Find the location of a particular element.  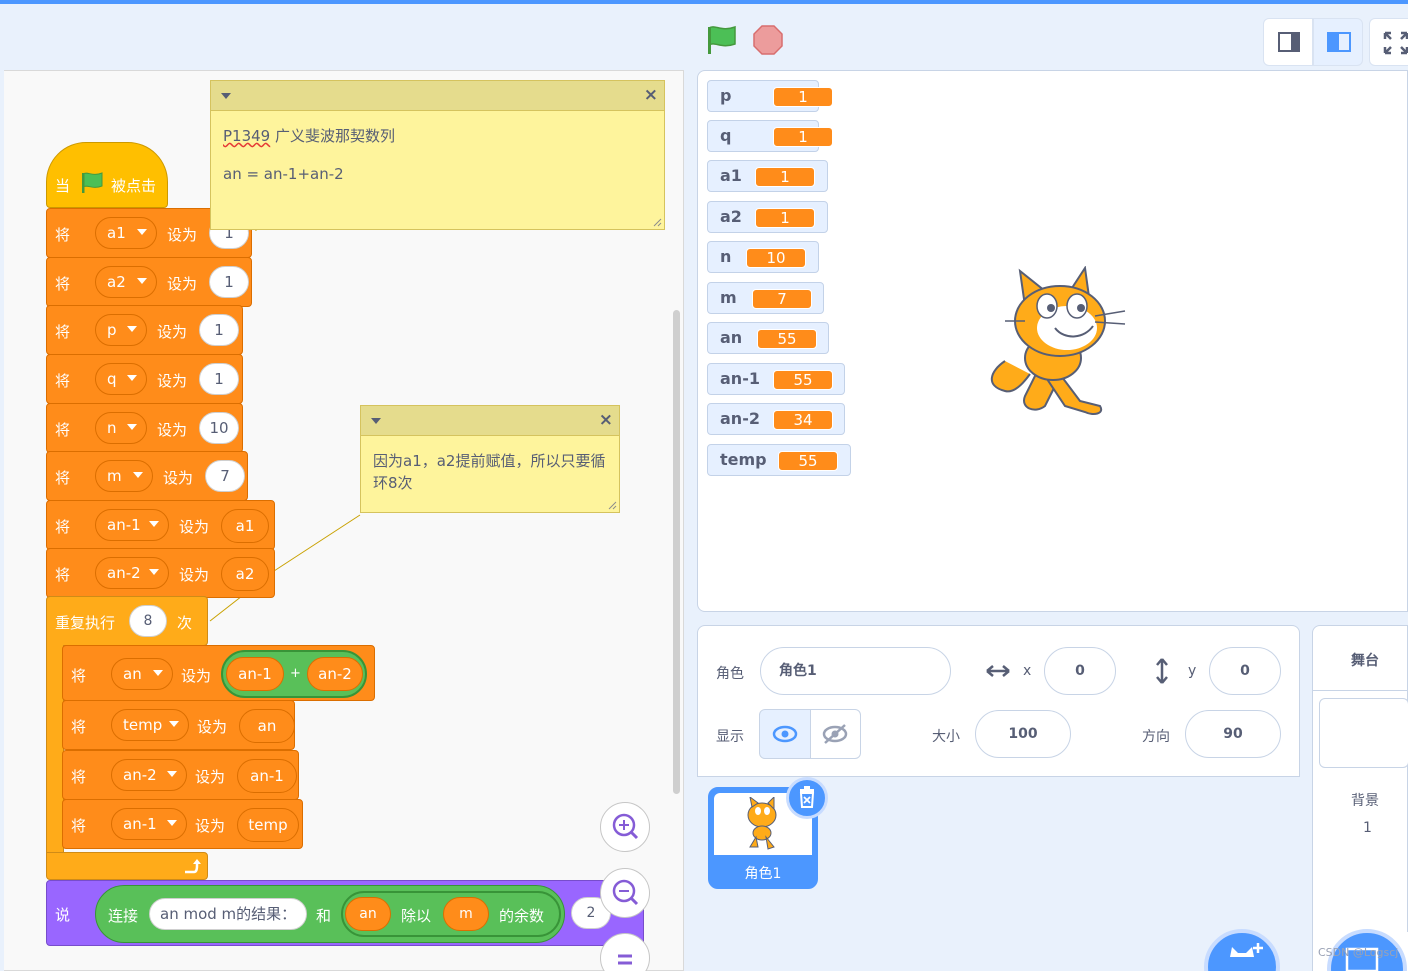

set-variable-block: 将 an-1 设为 temp is located at coordinates (182, 824).